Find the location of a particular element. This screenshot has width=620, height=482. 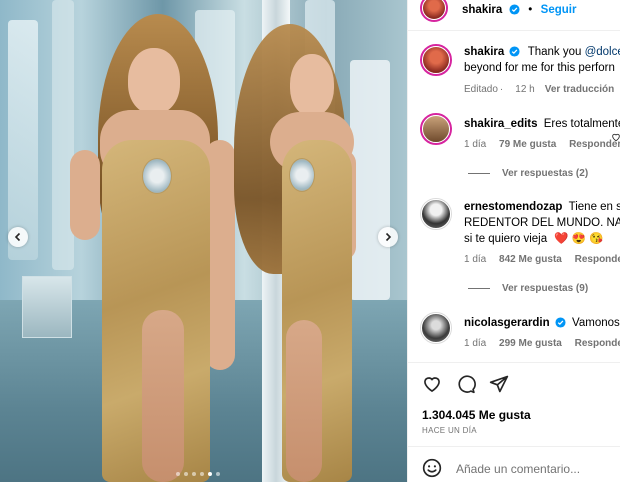

comment-likes: 842 Me gusta is located at coordinates (530, 259).